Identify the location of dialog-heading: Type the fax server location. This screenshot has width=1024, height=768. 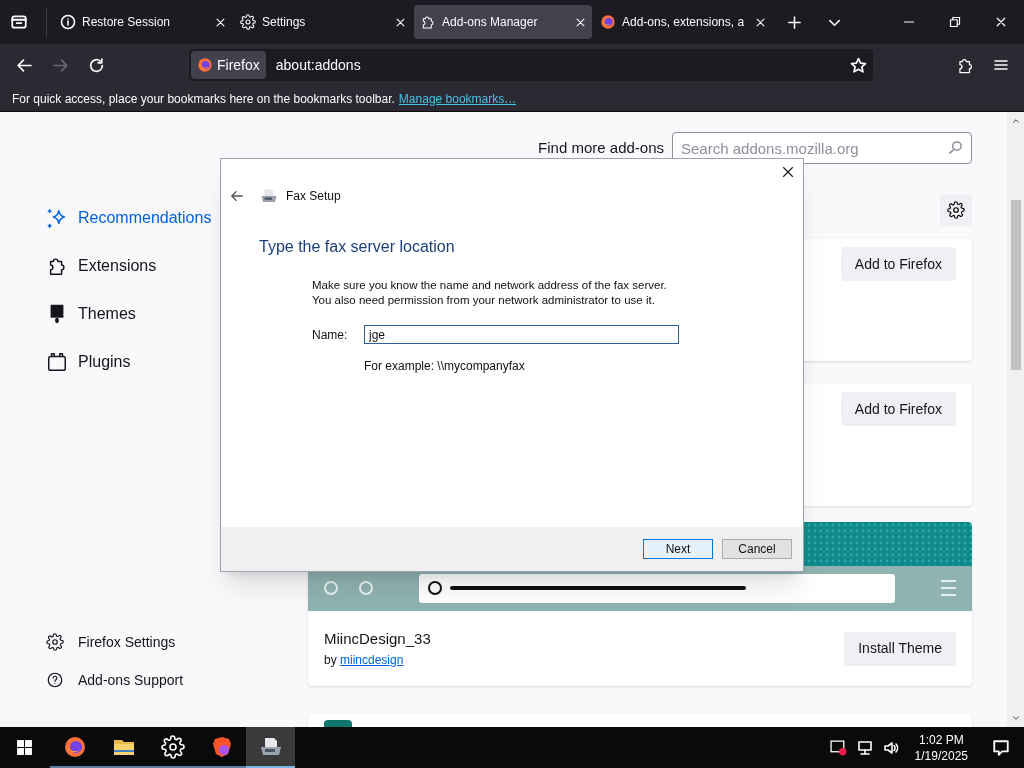
(357, 247).